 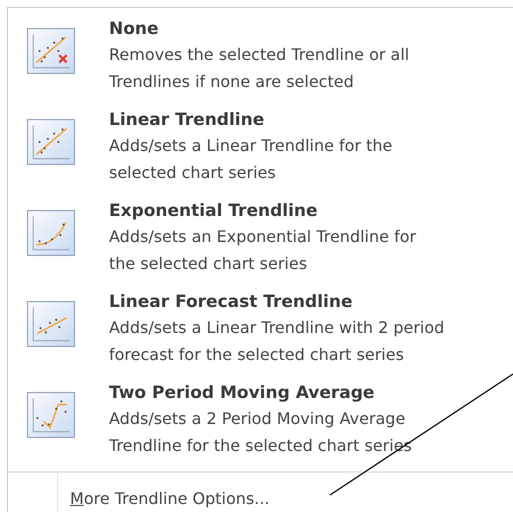 What do you see at coordinates (134, 29) in the screenshot?
I see `item-title: None` at bounding box center [134, 29].